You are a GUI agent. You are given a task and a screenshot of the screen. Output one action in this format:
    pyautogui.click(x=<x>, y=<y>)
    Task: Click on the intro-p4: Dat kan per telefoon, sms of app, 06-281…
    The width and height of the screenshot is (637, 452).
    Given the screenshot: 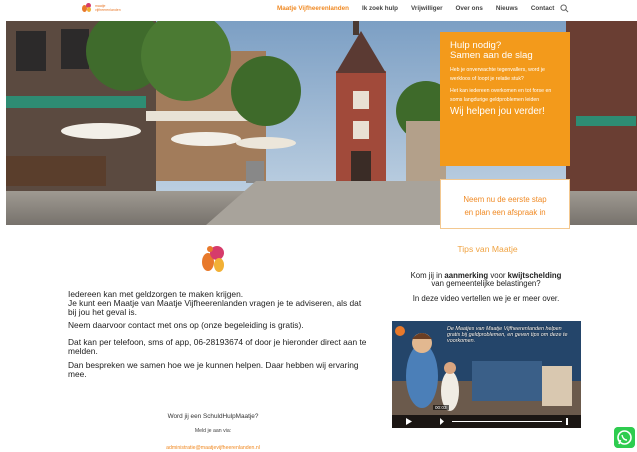 What is the action you would take?
    pyautogui.click(x=217, y=346)
    